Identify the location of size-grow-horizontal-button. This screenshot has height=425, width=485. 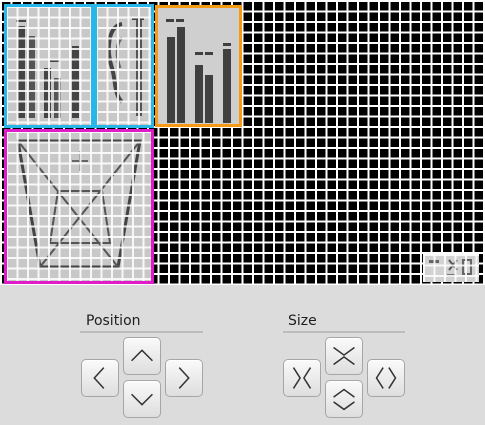
(386, 378).